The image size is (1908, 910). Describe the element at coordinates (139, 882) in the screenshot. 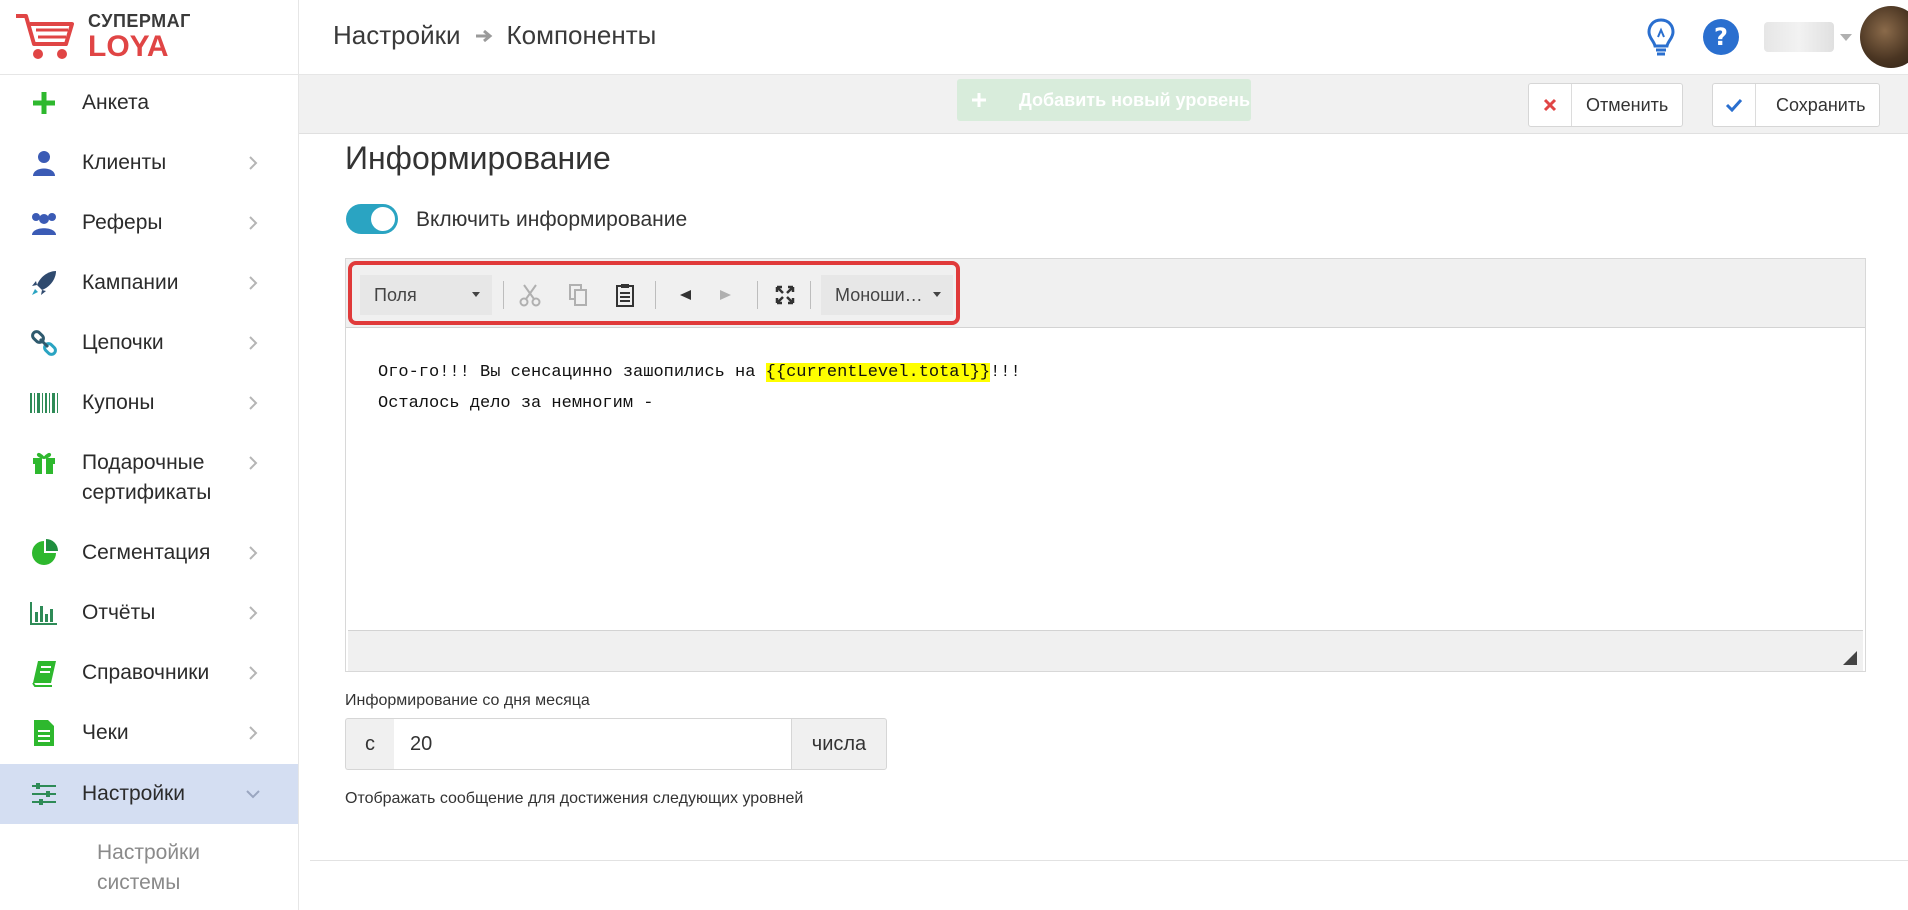

I see `sidebar-subitem-system-settings-line2: системы` at that location.